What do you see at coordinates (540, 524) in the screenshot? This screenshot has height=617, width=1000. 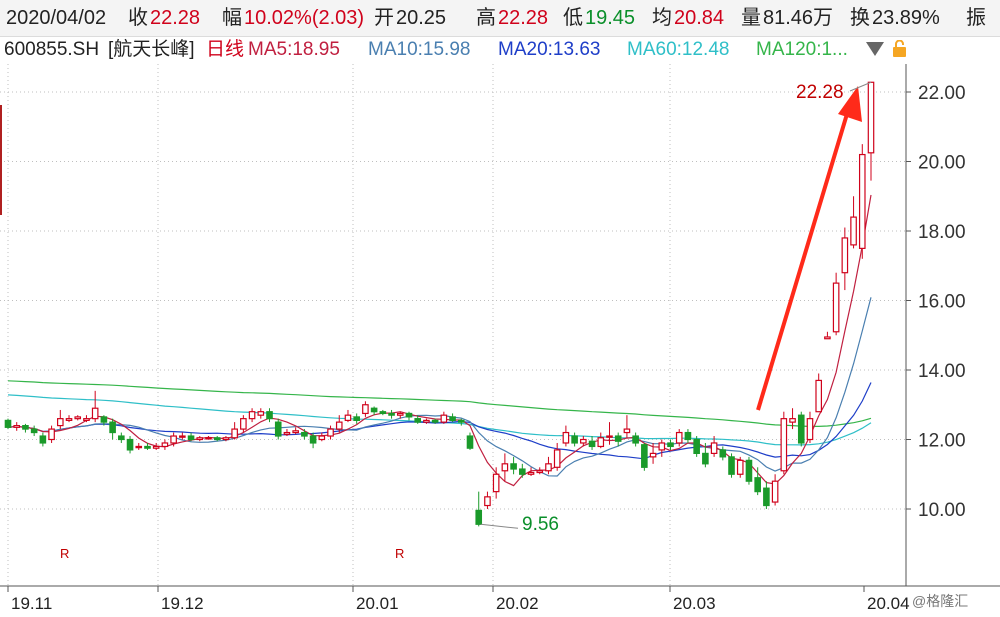 I see `low-price-label: 9.56` at bounding box center [540, 524].